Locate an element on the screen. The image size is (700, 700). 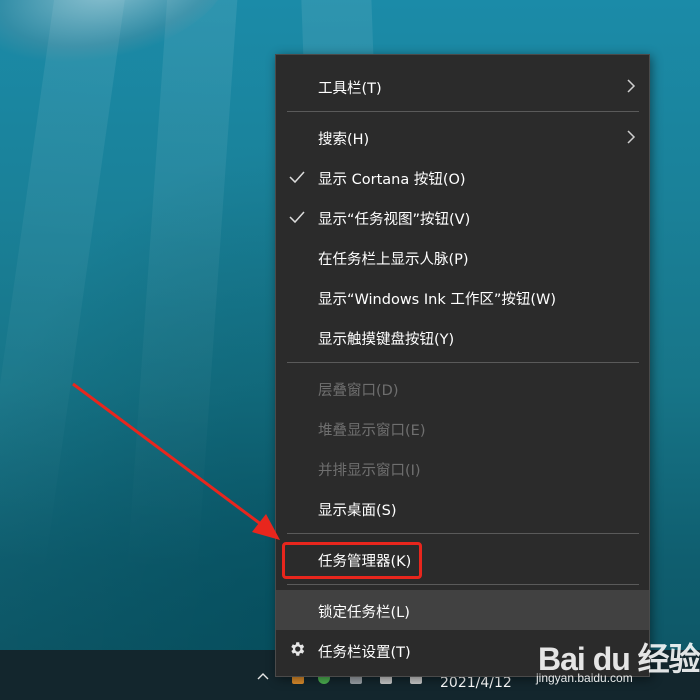
menu-item-show-task-view: 显示“任务视图”按钮(V) is located at coordinates (462, 217).